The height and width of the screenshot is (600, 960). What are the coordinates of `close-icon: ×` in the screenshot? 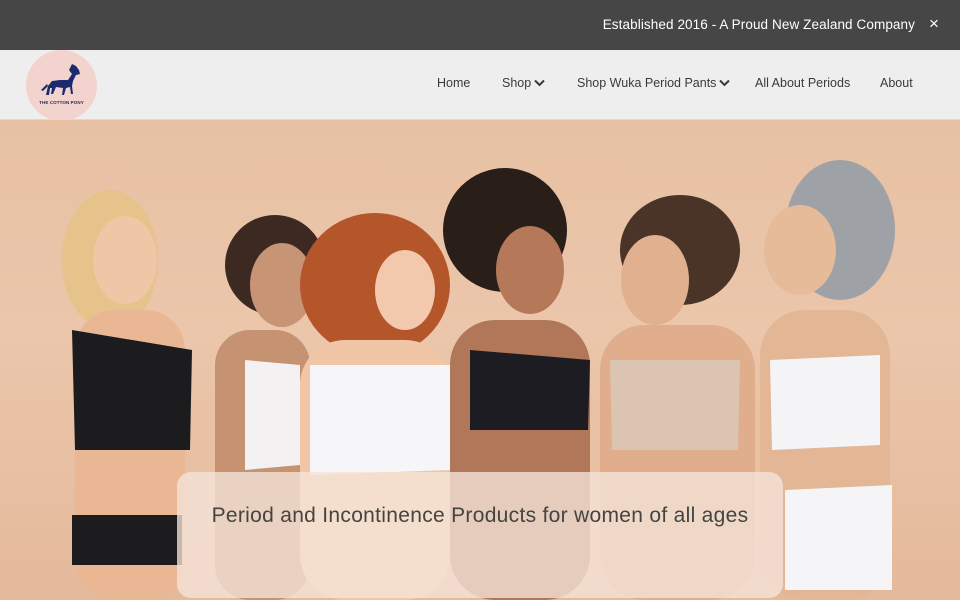 It's located at (934, 24).